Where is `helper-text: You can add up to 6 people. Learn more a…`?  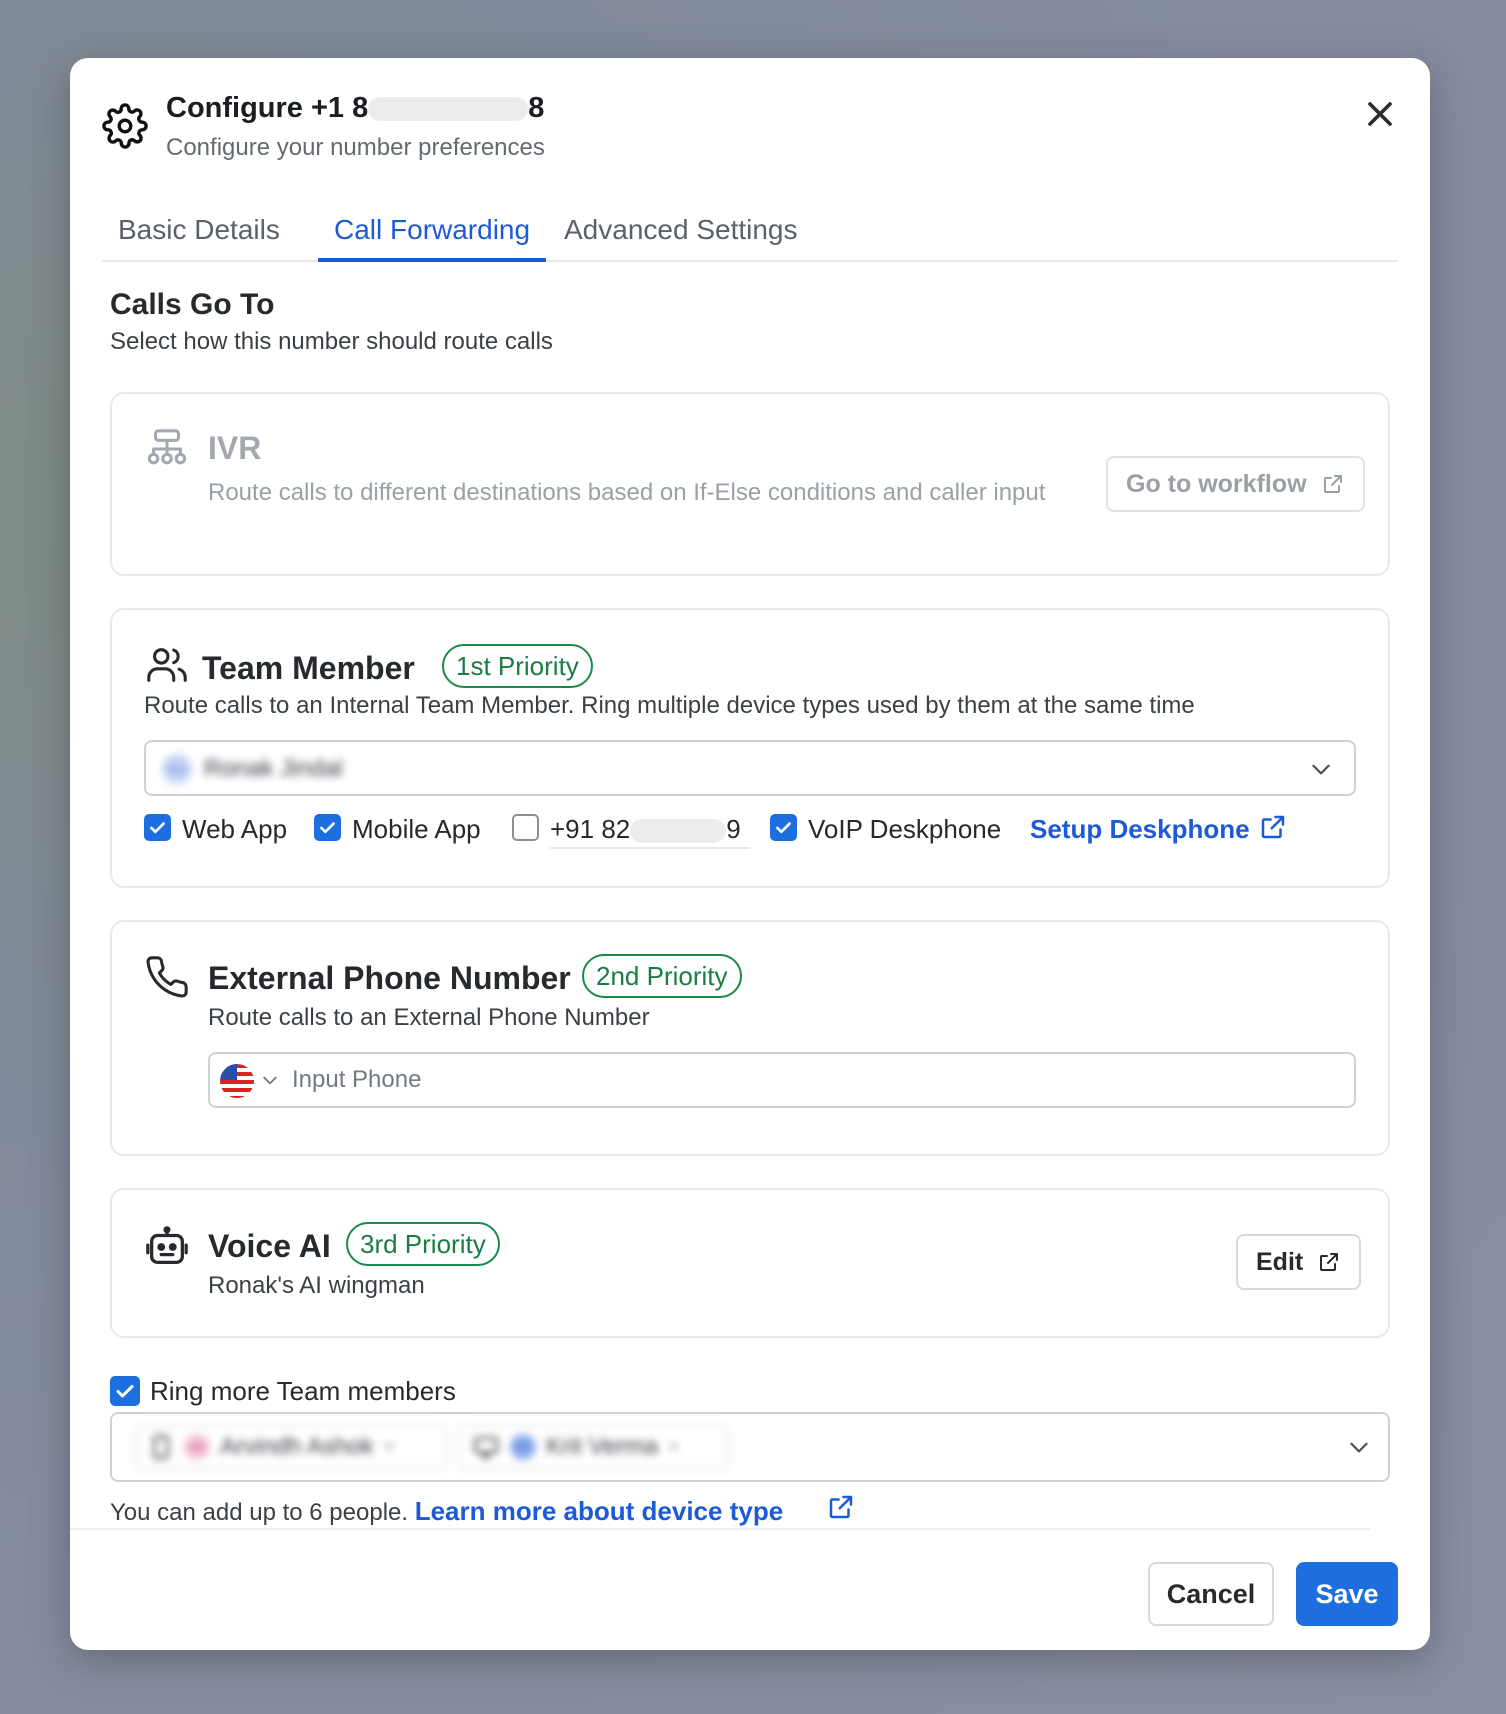 helper-text: You can add up to 6 people. Learn more a… is located at coordinates (446, 1511).